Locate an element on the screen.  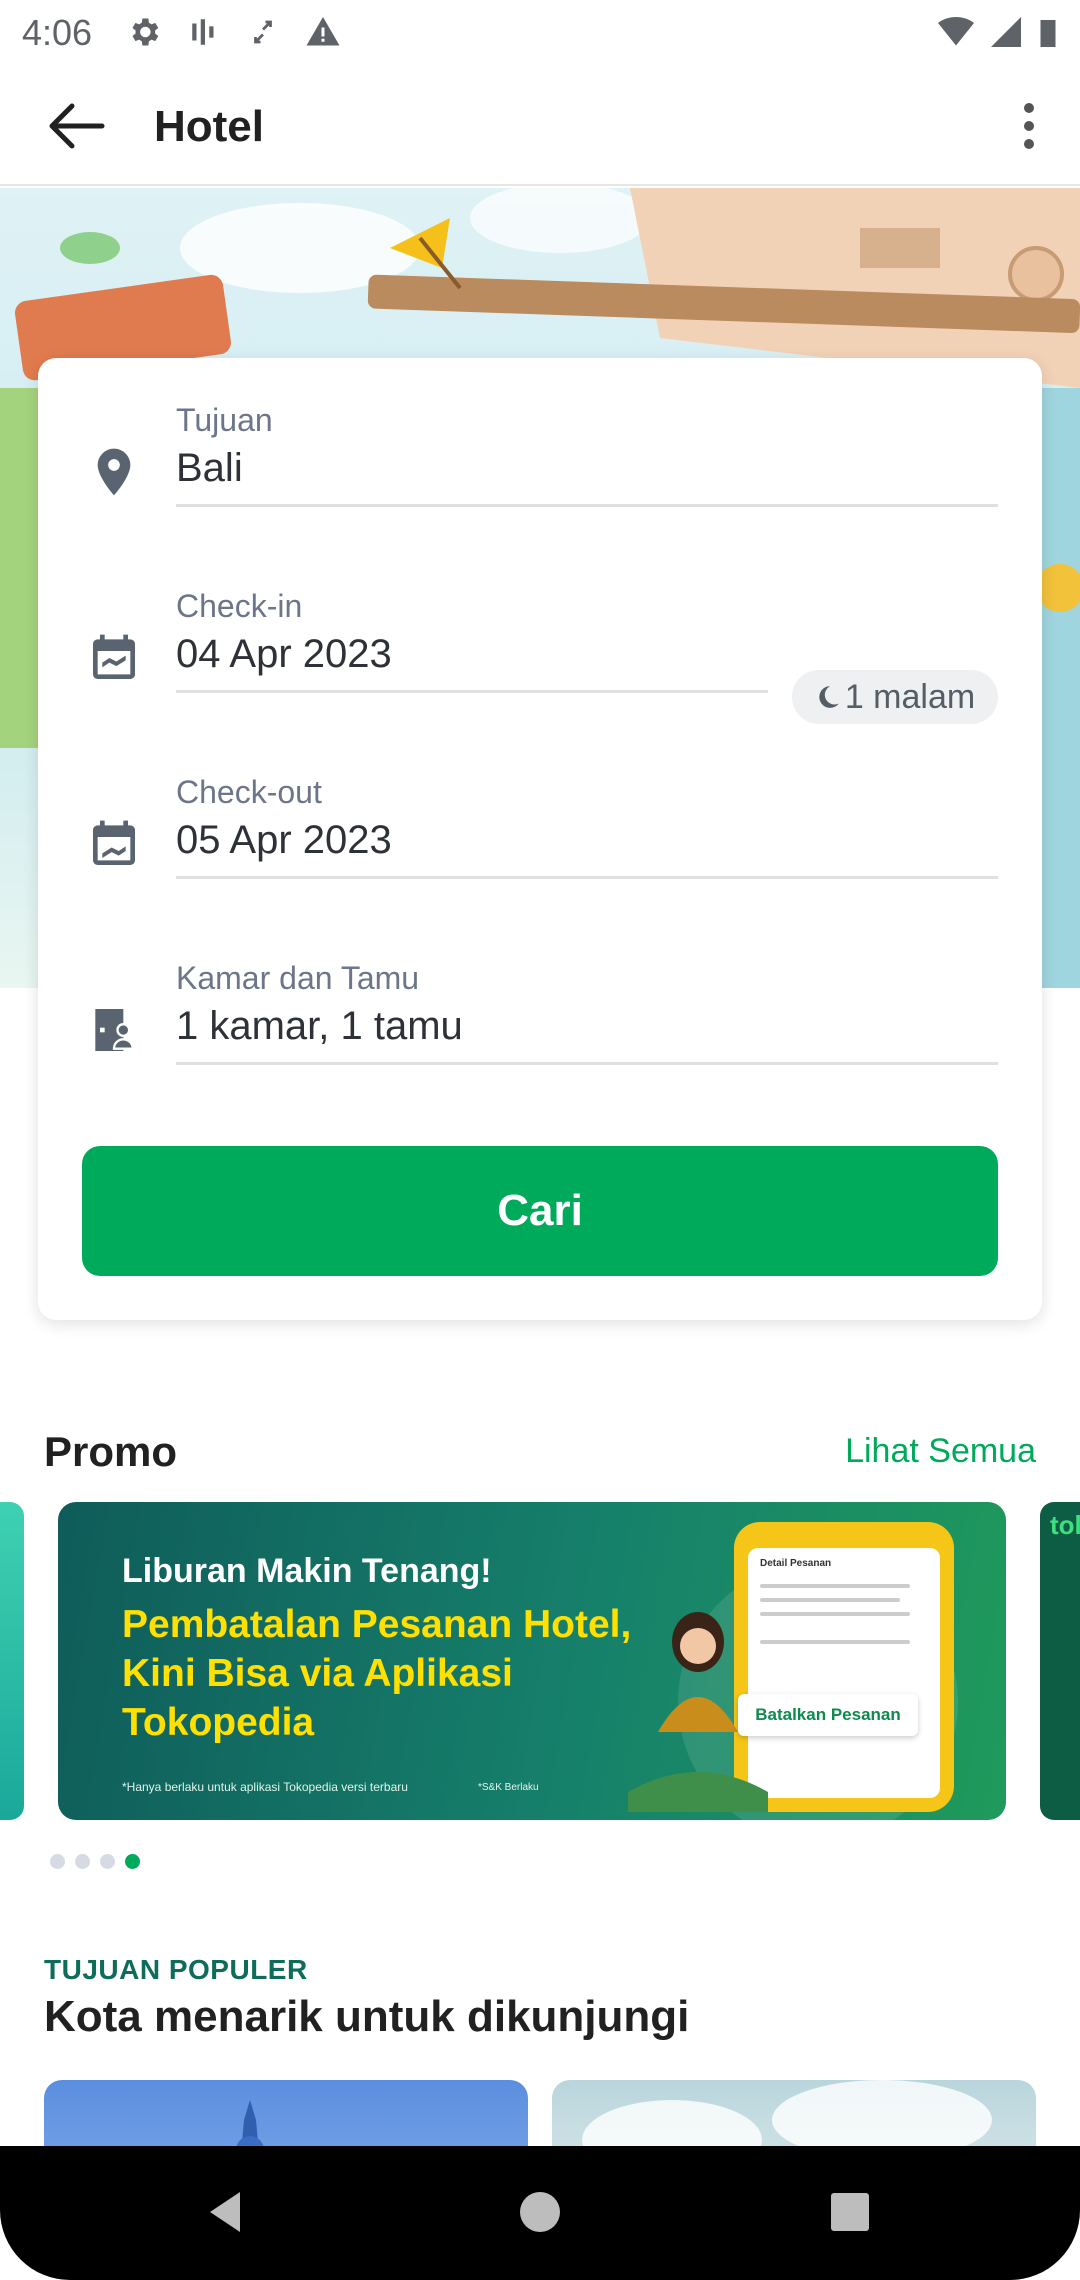
checkout-value: 05 Apr 2023 is located at coordinates (284, 840).